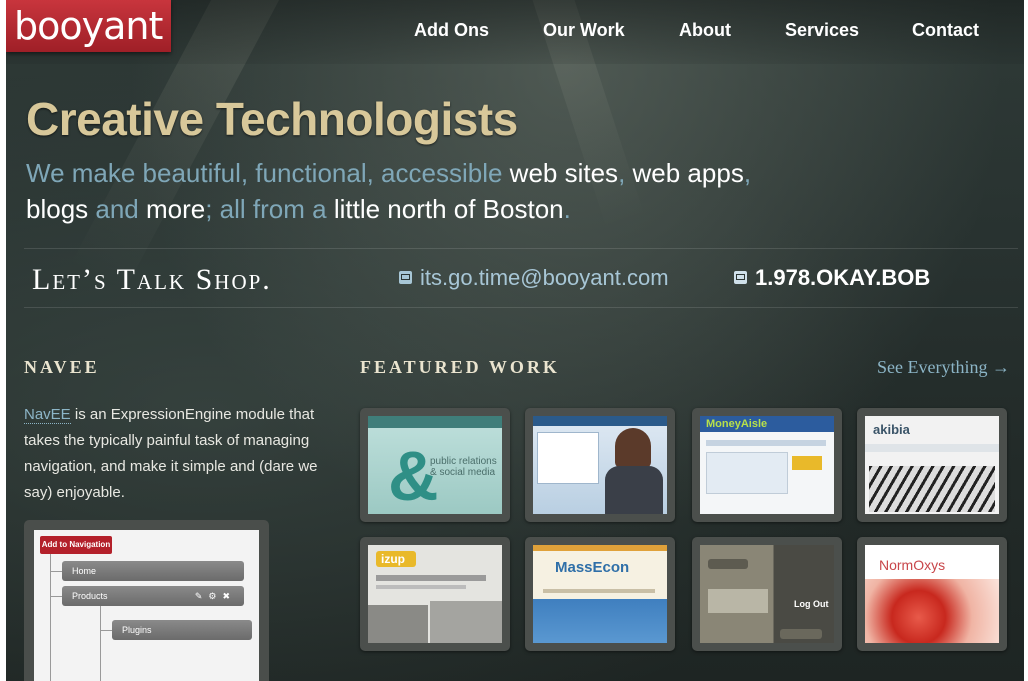 The width and height of the screenshot is (1028, 681). What do you see at coordinates (945, 32) in the screenshot?
I see `nav-contact: Contact` at bounding box center [945, 32].